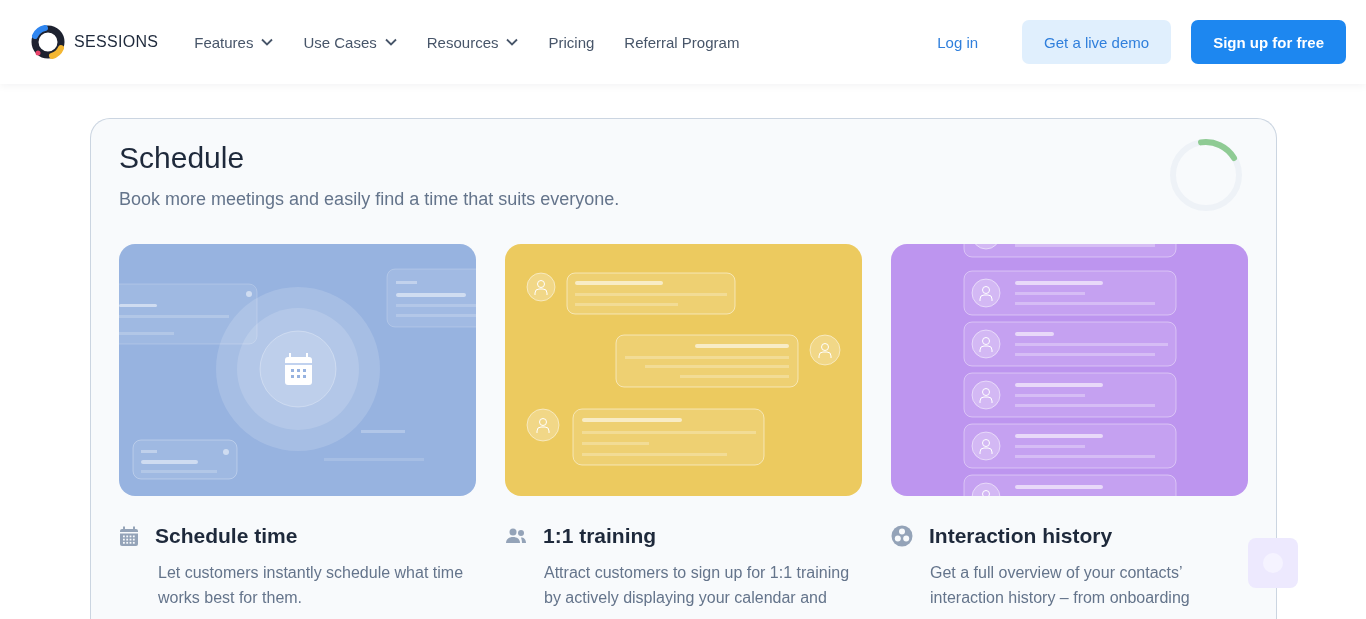 The height and width of the screenshot is (619, 1366). What do you see at coordinates (472, 42) in the screenshot?
I see `nav-link: Resources` at bounding box center [472, 42].